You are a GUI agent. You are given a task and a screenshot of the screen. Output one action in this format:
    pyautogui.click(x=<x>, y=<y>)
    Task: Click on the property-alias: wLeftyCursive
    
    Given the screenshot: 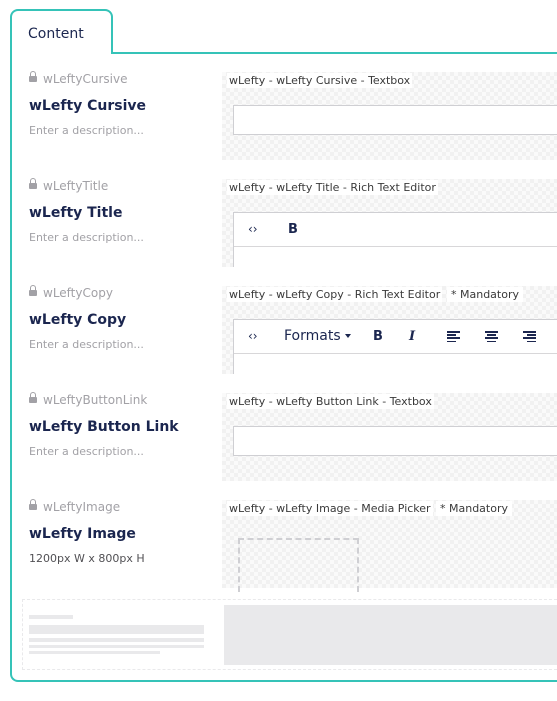 What is the action you would take?
    pyautogui.click(x=78, y=78)
    